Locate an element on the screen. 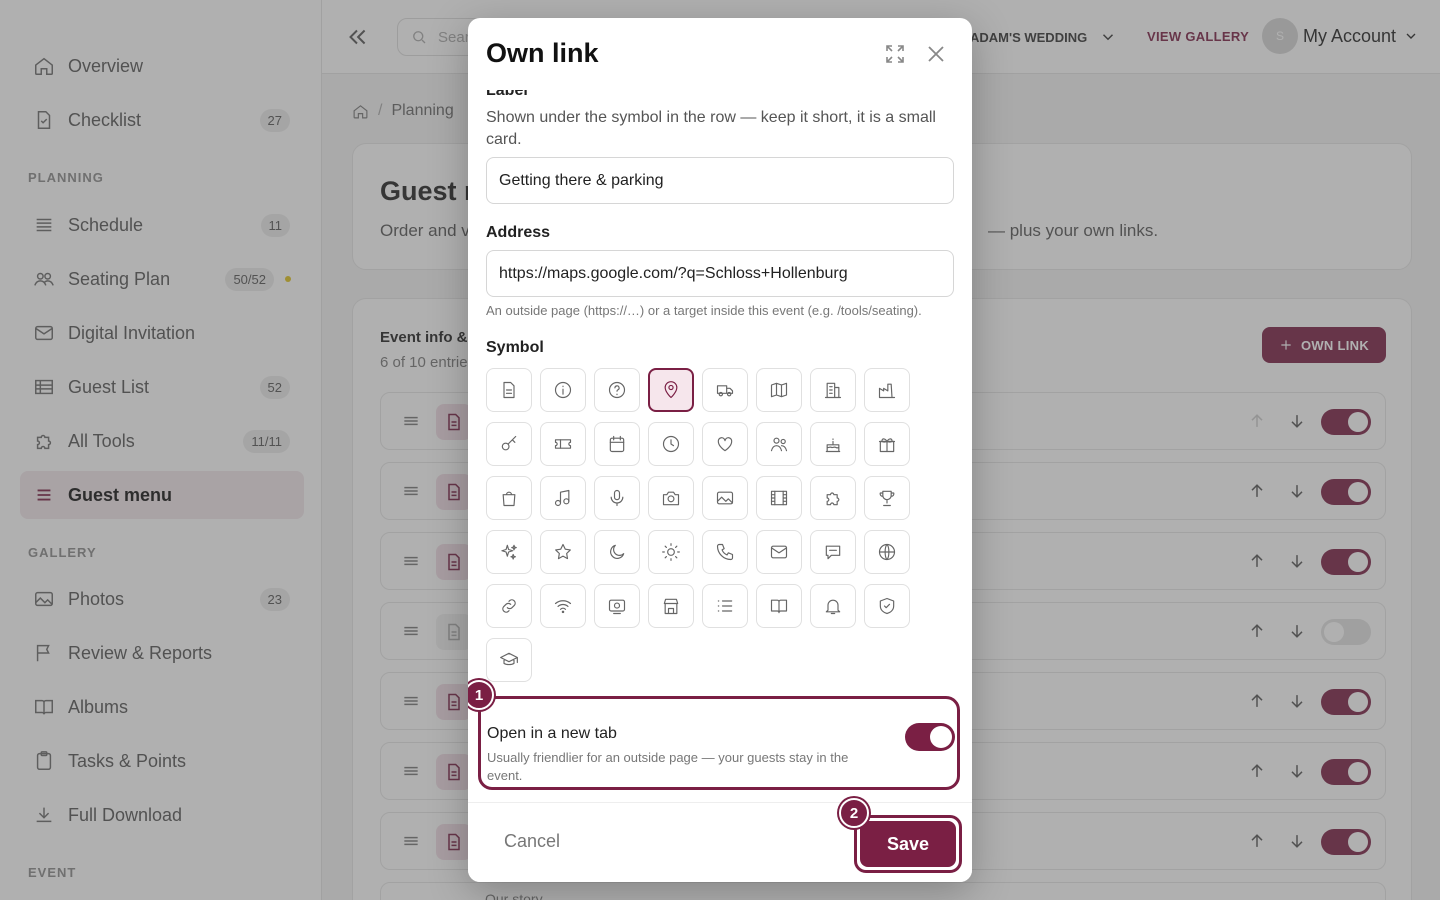 The width and height of the screenshot is (1440, 900). ticket-icon is located at coordinates (563, 444).